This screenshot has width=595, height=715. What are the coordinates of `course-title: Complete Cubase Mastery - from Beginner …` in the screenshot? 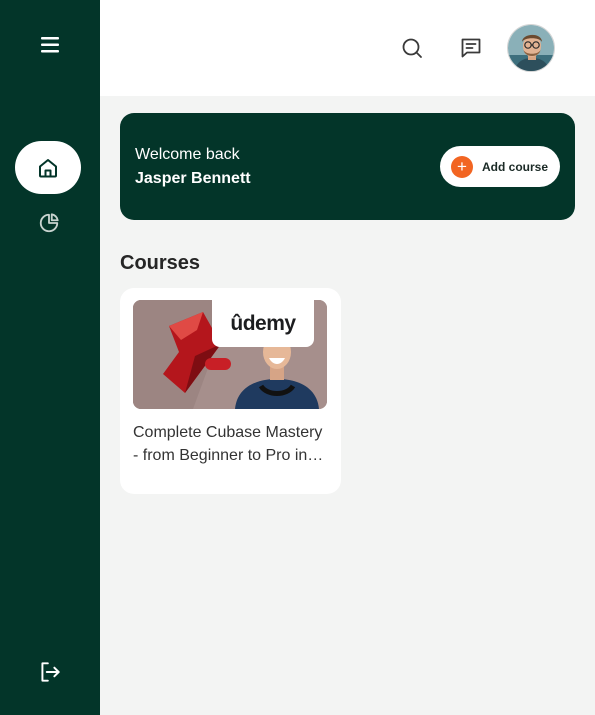 It's located at (228, 444).